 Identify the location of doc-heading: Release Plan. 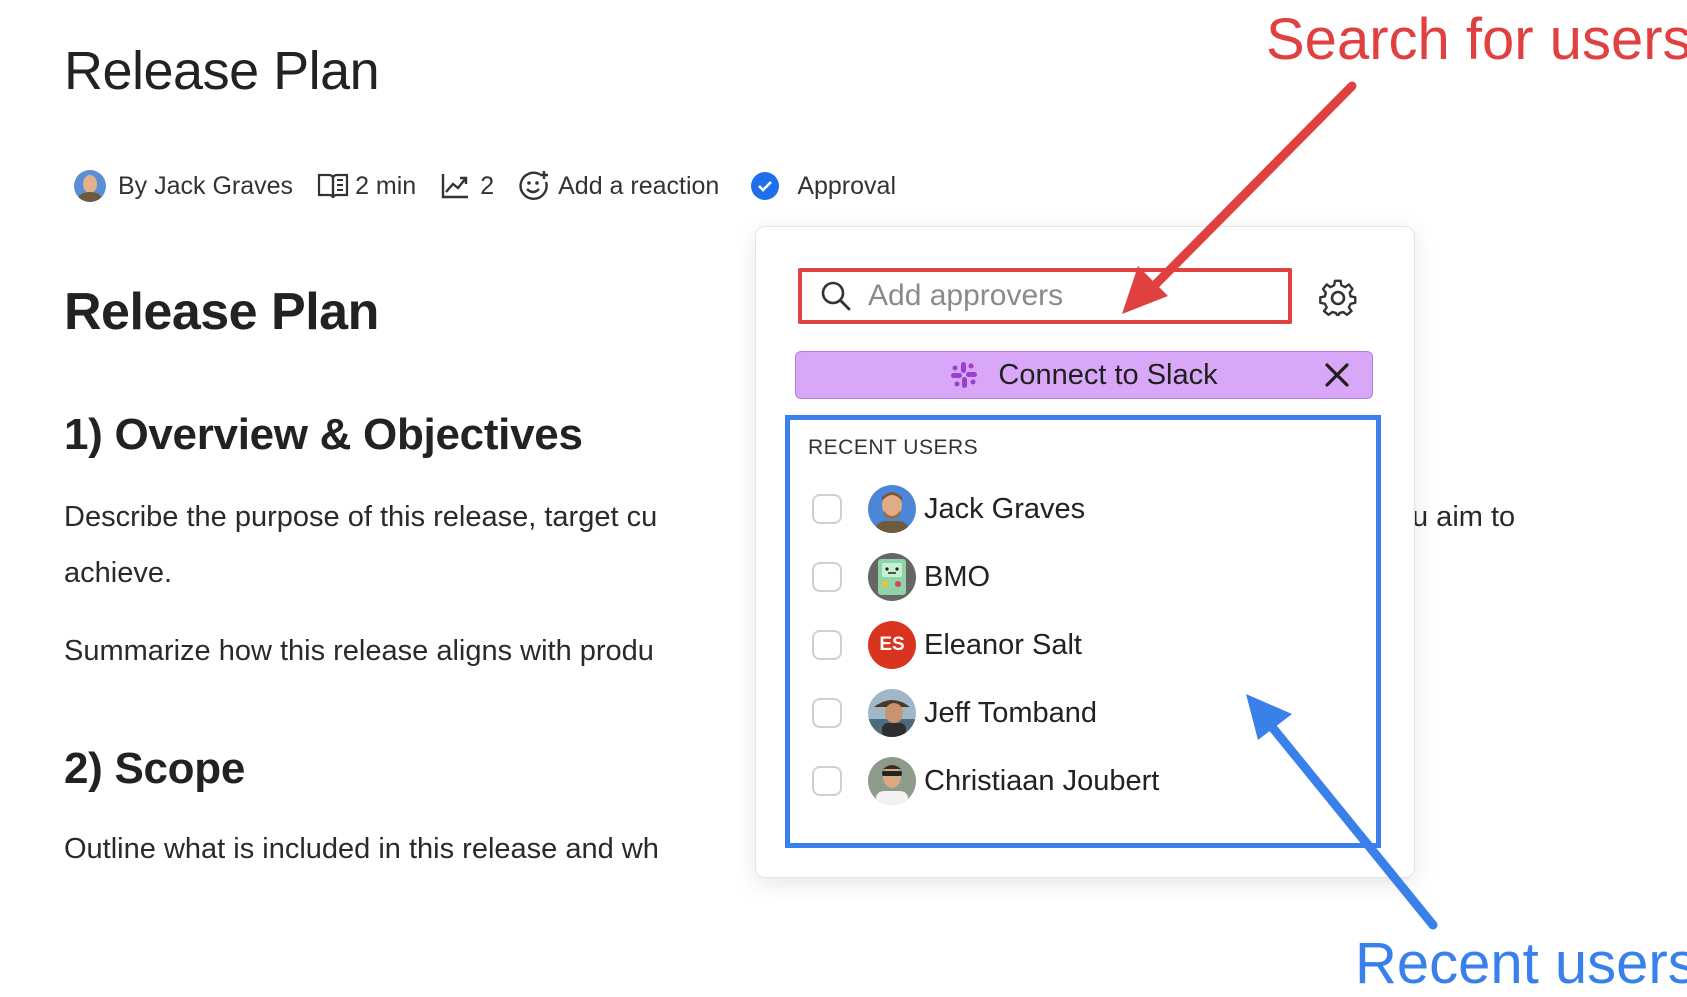
(221, 312).